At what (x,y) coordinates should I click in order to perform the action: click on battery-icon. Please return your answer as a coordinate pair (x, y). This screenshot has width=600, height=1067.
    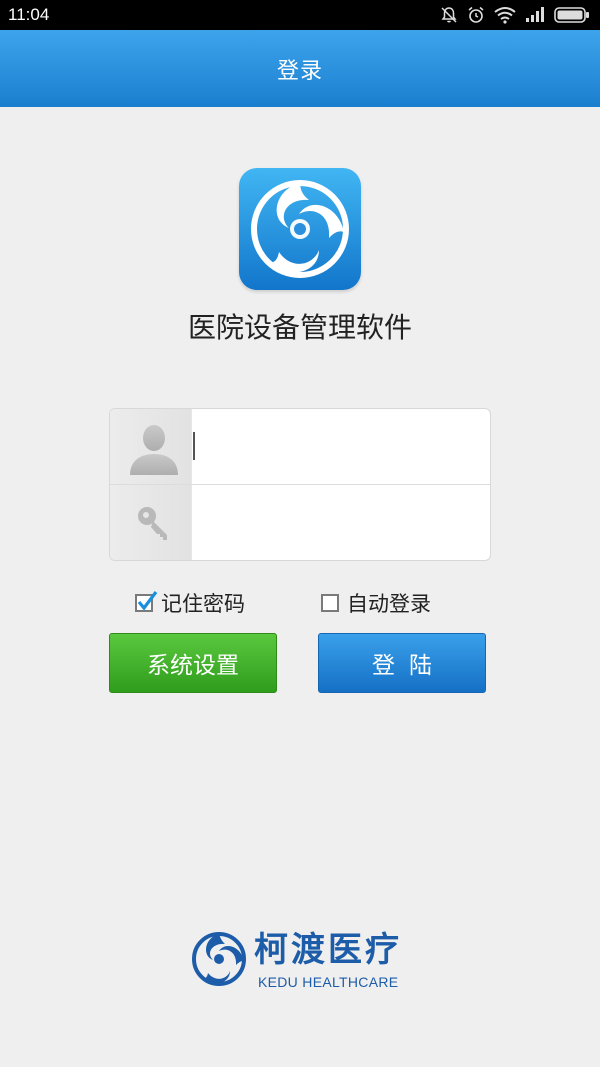
    Looking at the image, I should click on (572, 15).